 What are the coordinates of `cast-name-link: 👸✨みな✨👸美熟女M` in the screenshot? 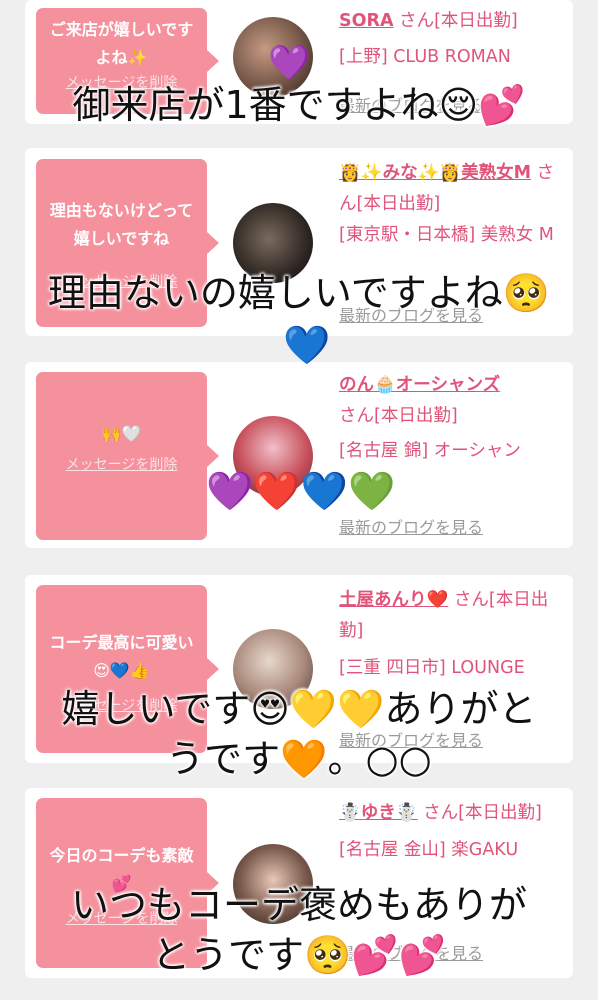 It's located at (435, 173).